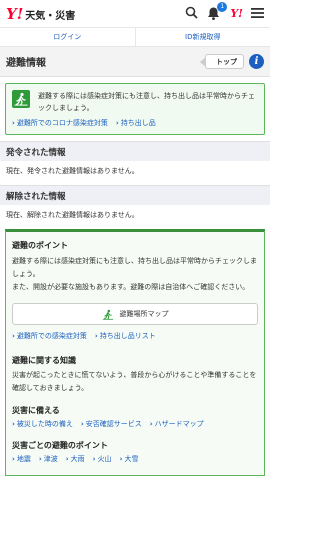 The image size is (320, 540). Describe the element at coordinates (222, 61) in the screenshot. I see `top-back-button: トップ` at that location.